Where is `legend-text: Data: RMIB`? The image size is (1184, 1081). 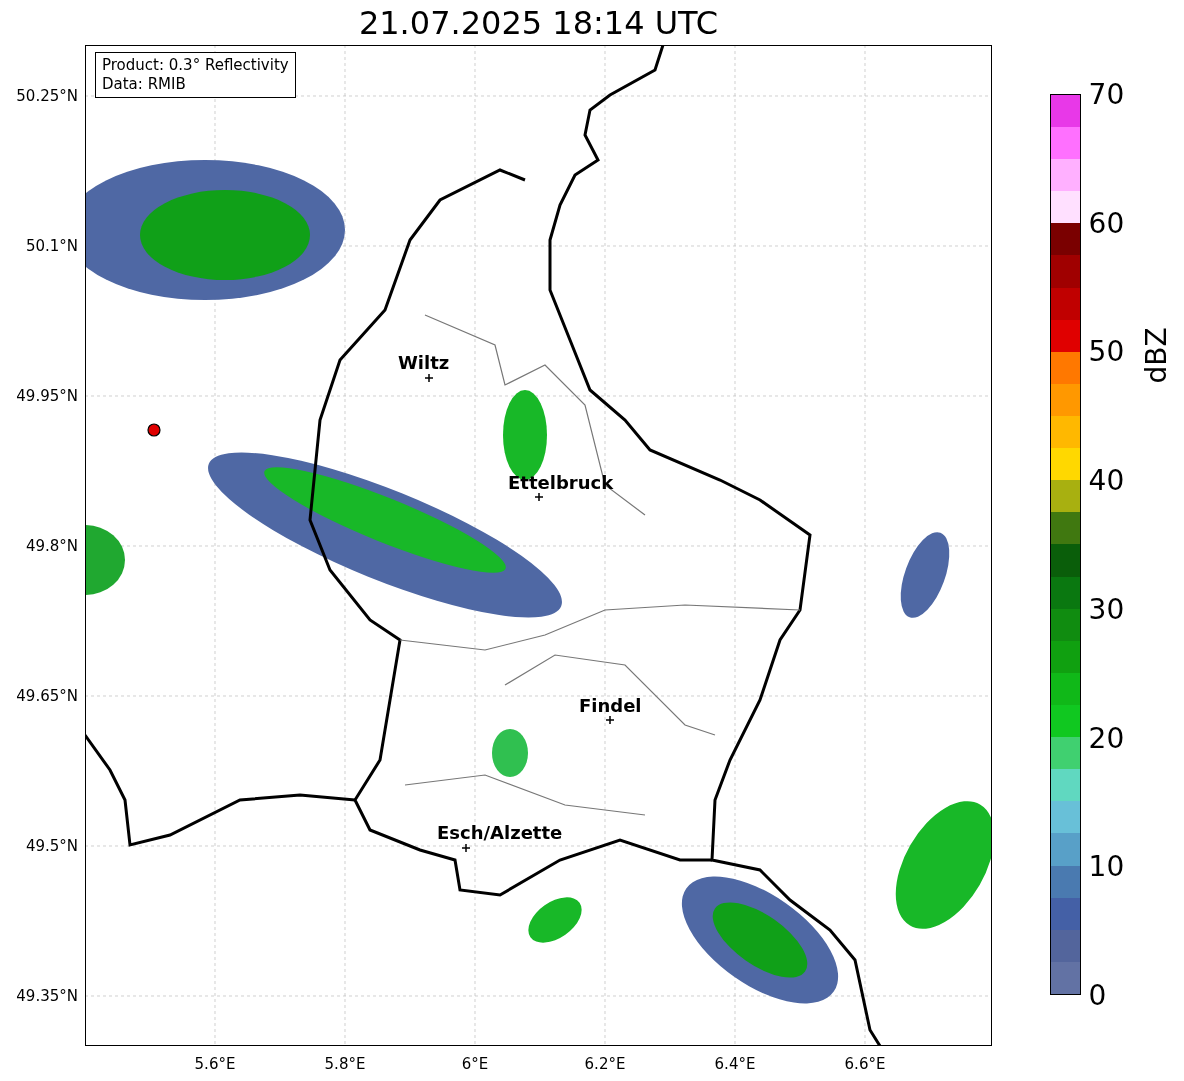 legend-text: Data: RMIB is located at coordinates (144, 84).